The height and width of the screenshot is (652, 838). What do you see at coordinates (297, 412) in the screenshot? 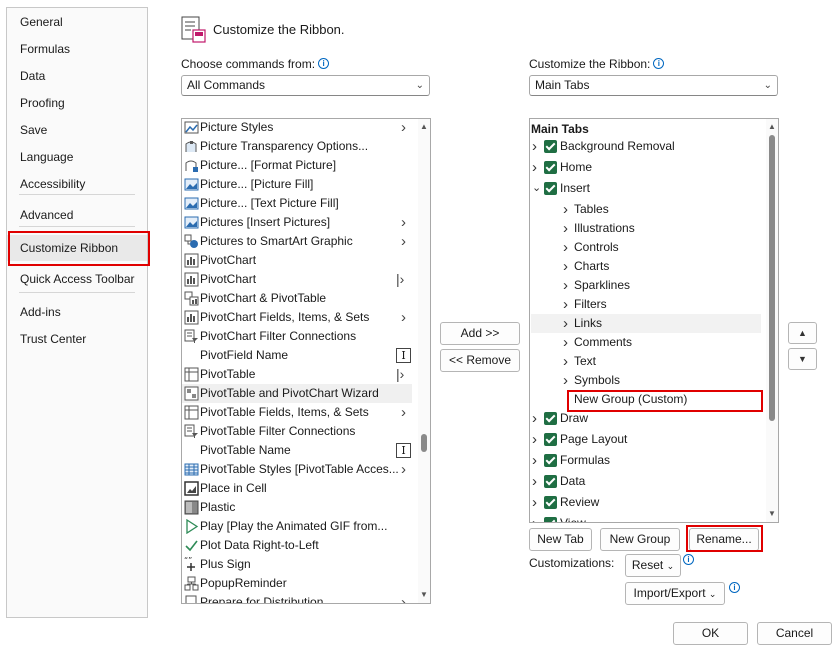
I see `command-list-item: PivotTable Fields, Items, & Sets ›` at bounding box center [297, 412].